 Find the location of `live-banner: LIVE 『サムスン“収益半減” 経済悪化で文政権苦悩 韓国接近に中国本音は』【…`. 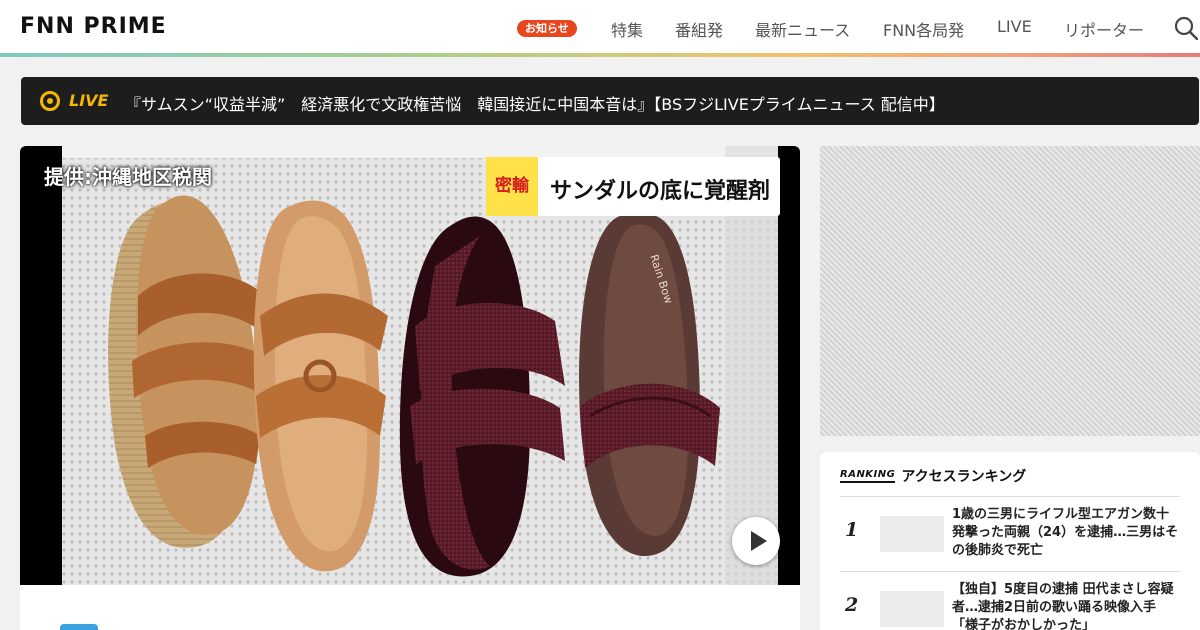

live-banner: LIVE 『サムスン“収益半減” 経済悪化で文政権苦悩 韓国接近に中国本音は』【… is located at coordinates (610, 101).